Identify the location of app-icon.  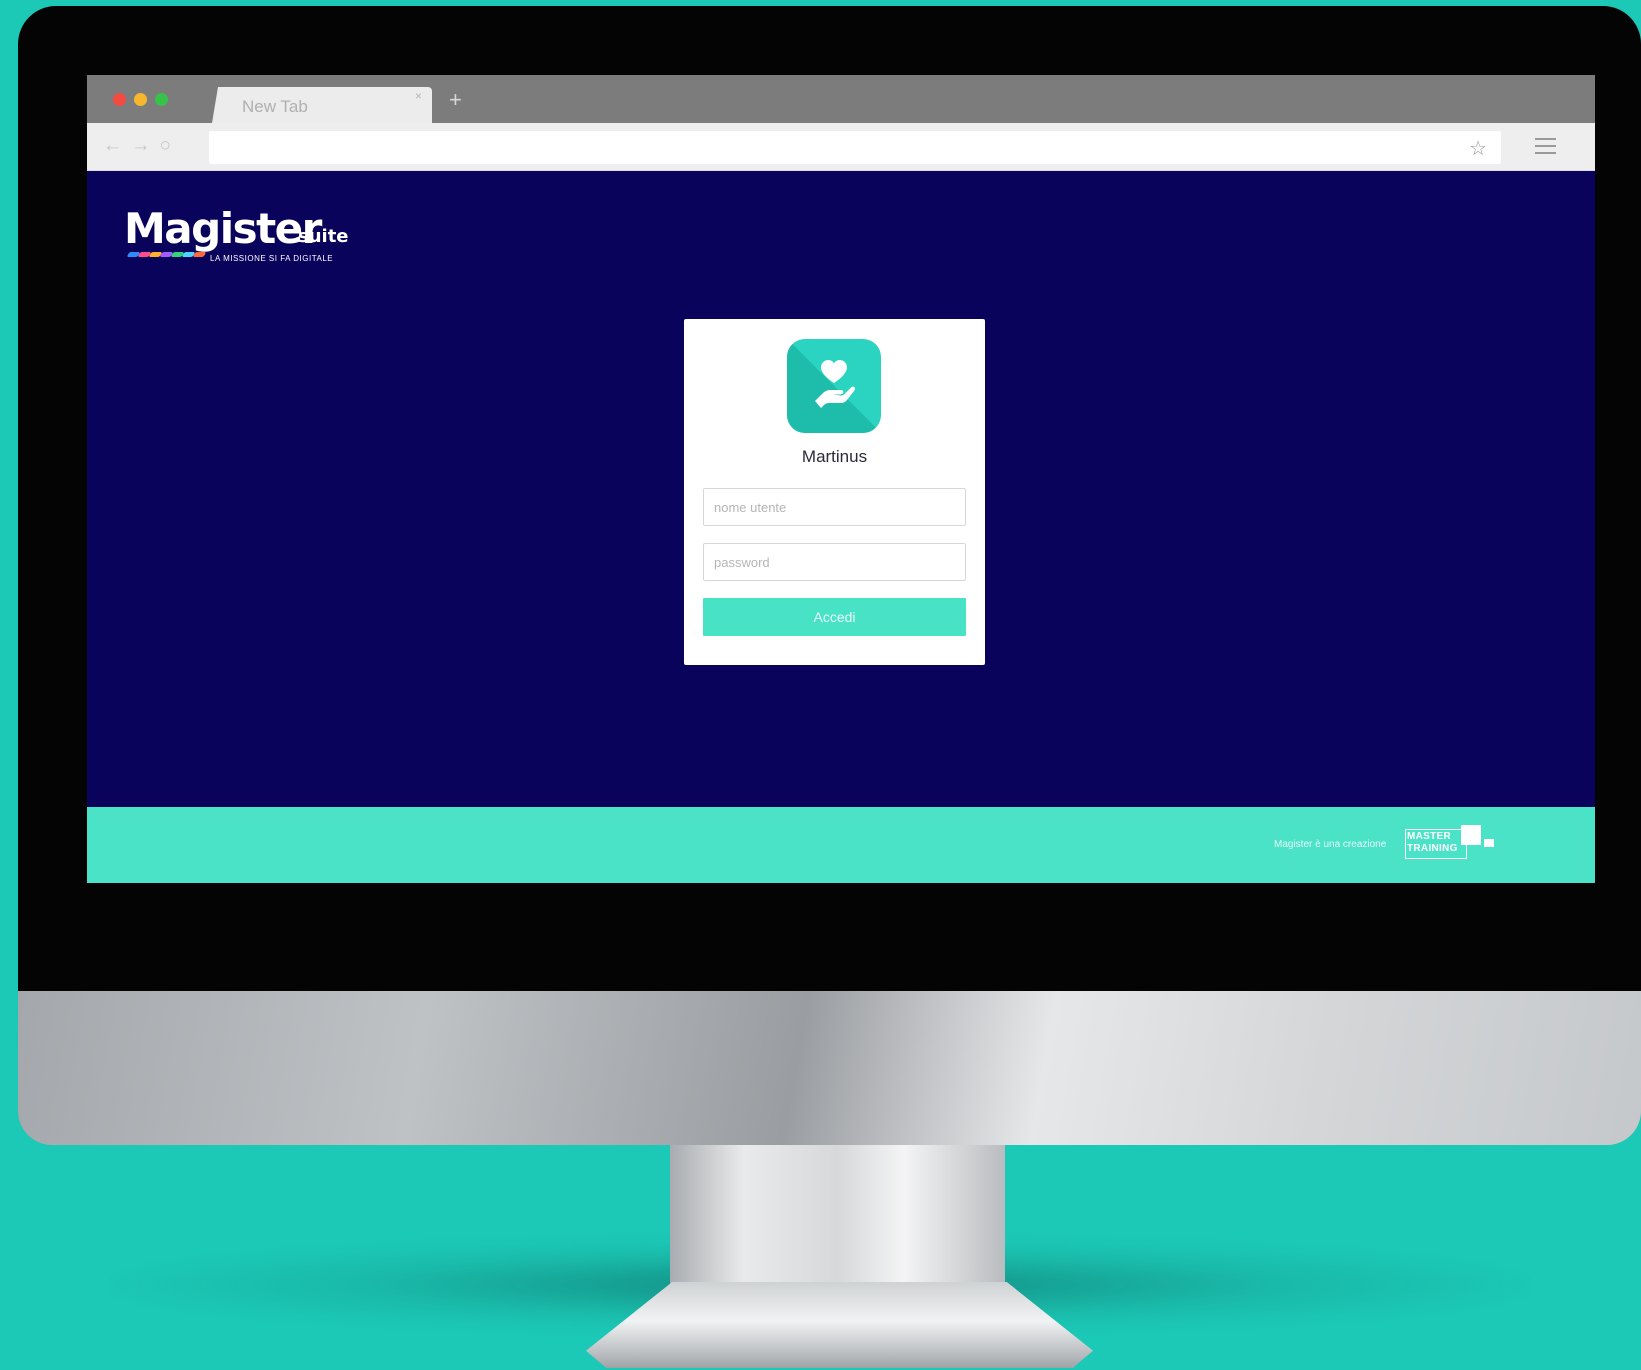
(834, 386).